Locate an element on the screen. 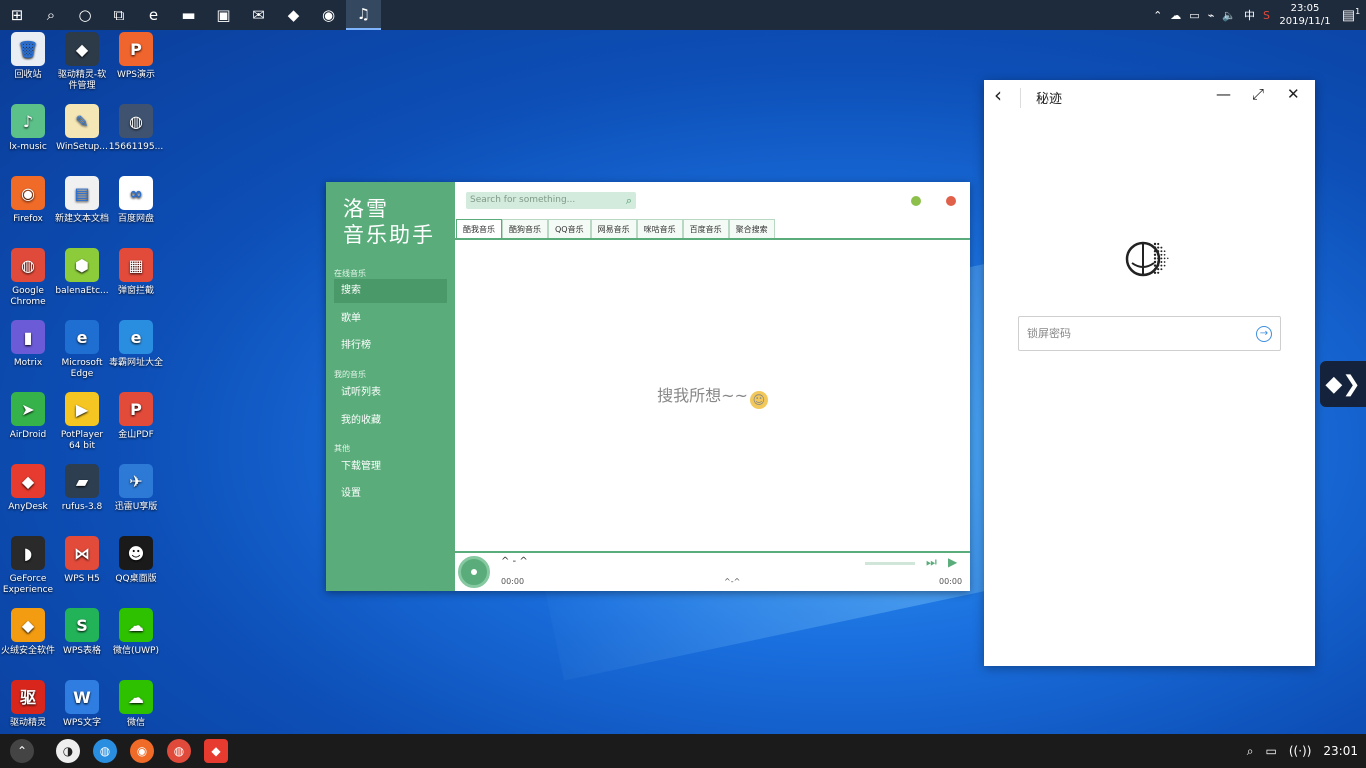 Image resolution: width=1366 pixels, height=768 pixels. source-tab: QQ音乐 is located at coordinates (569, 228).